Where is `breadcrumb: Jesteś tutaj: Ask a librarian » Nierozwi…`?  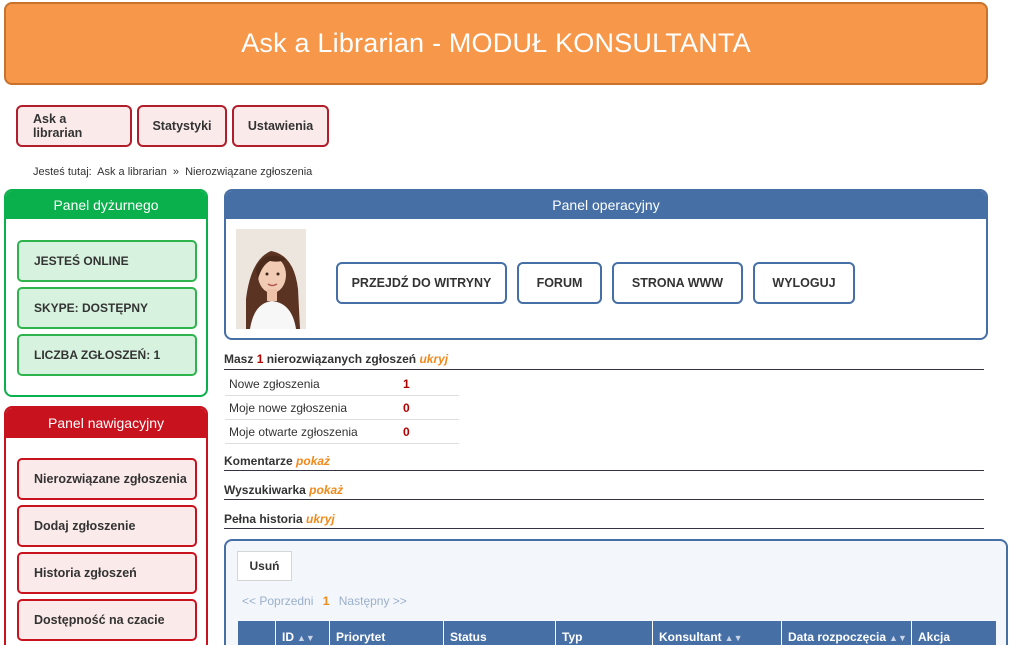 breadcrumb: Jesteś tutaj: Ask a librarian » Nierozwi… is located at coordinates (174, 172).